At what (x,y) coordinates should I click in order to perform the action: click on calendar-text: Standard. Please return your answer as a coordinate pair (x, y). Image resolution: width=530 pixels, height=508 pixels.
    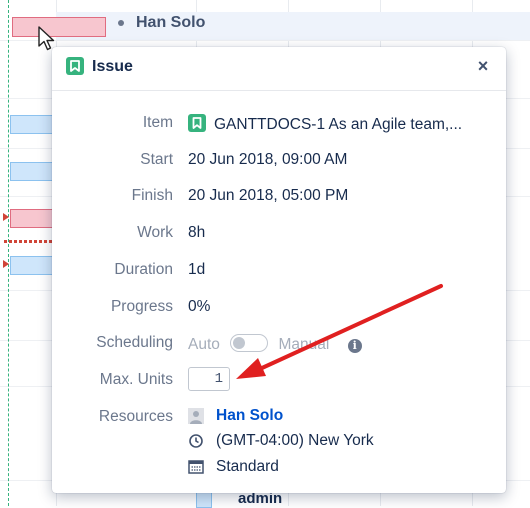
    Looking at the image, I should click on (247, 466).